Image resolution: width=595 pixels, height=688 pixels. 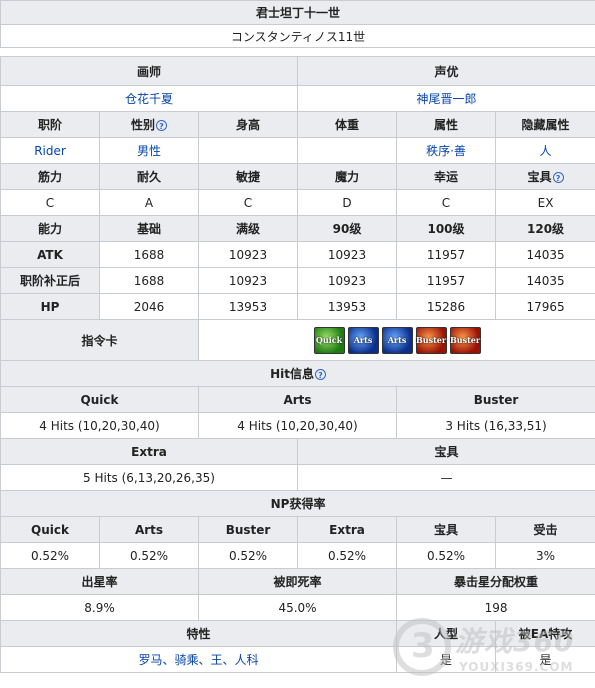 What do you see at coordinates (347, 176) in the screenshot?
I see `mana-label: 魔力` at bounding box center [347, 176].